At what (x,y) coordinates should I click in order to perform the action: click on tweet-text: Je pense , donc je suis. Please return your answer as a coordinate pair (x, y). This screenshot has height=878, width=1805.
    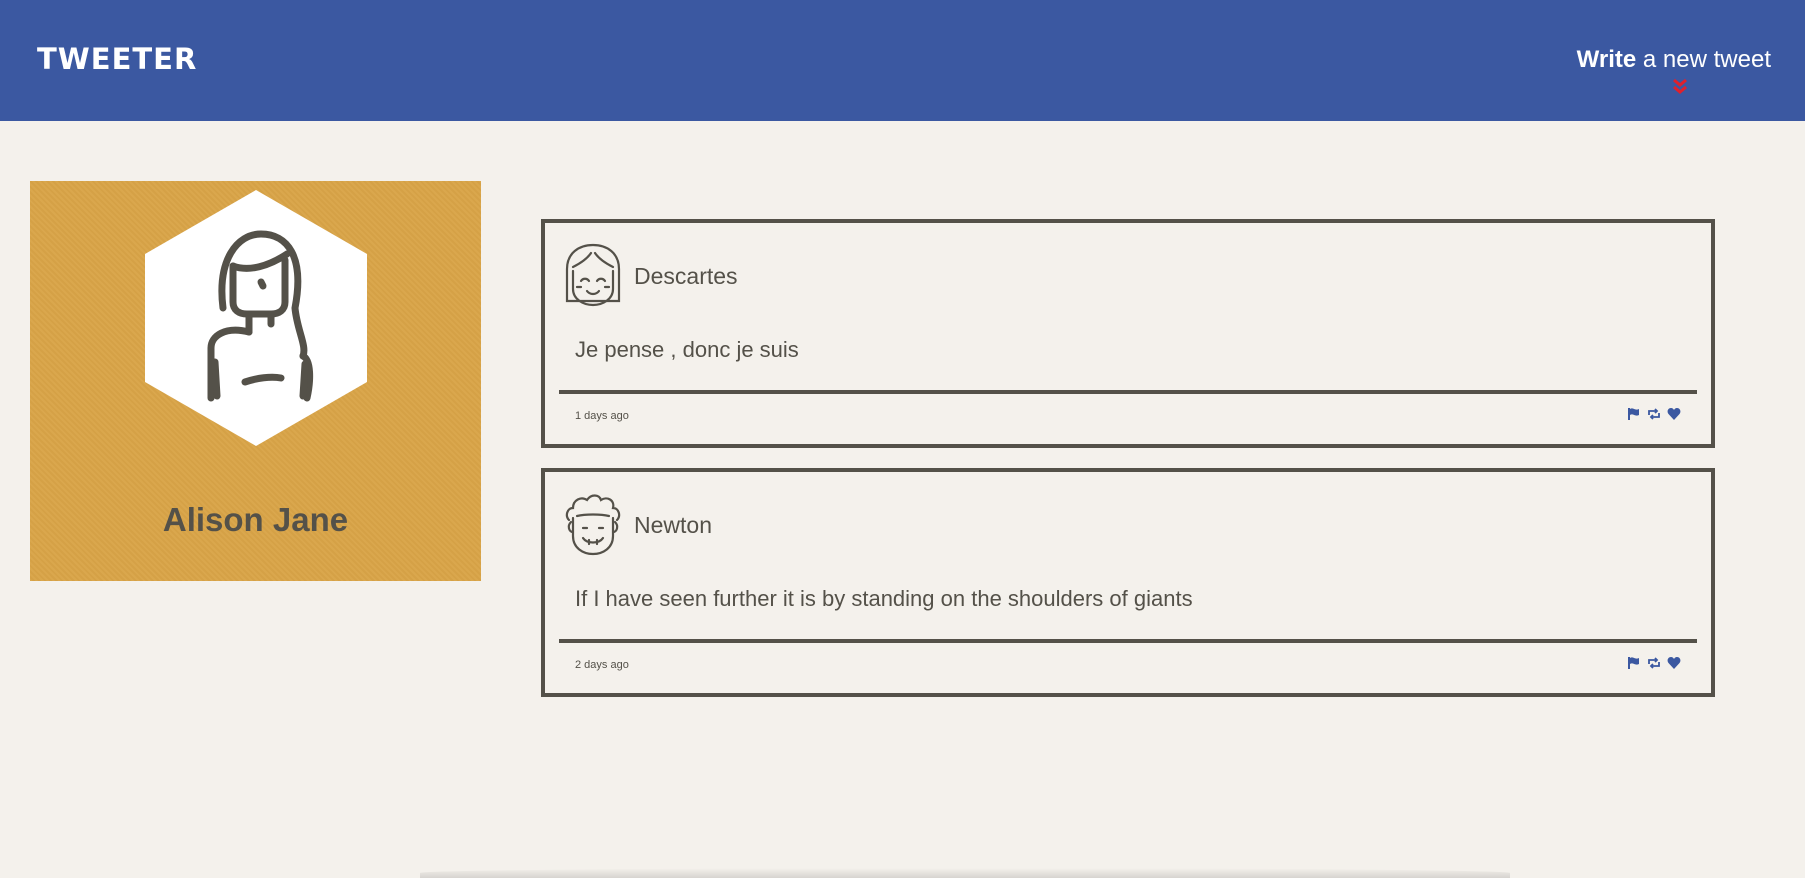
    Looking at the image, I should click on (687, 349).